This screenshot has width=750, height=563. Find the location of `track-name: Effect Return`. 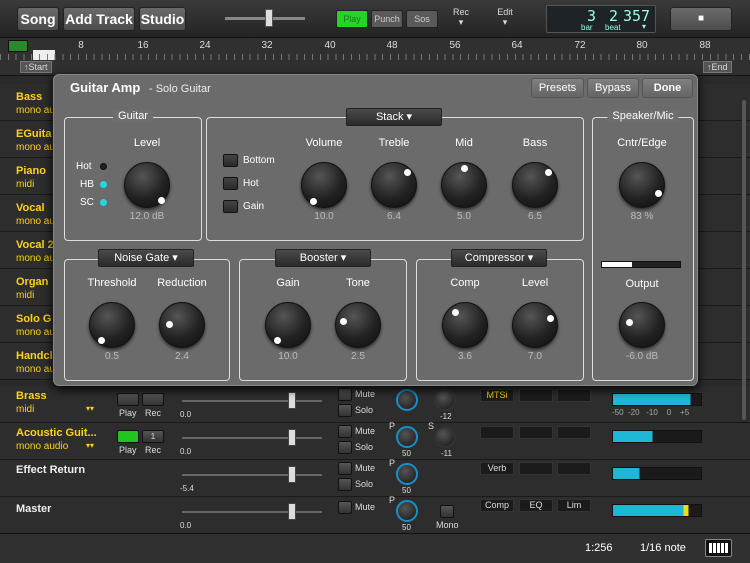

track-name: Effect Return is located at coordinates (57, 470).